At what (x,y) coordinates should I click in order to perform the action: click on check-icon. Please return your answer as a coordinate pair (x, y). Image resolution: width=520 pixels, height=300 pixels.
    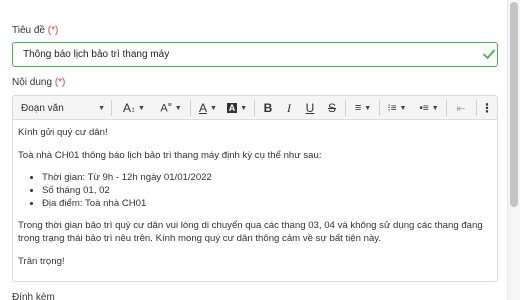
    Looking at the image, I should click on (489, 54).